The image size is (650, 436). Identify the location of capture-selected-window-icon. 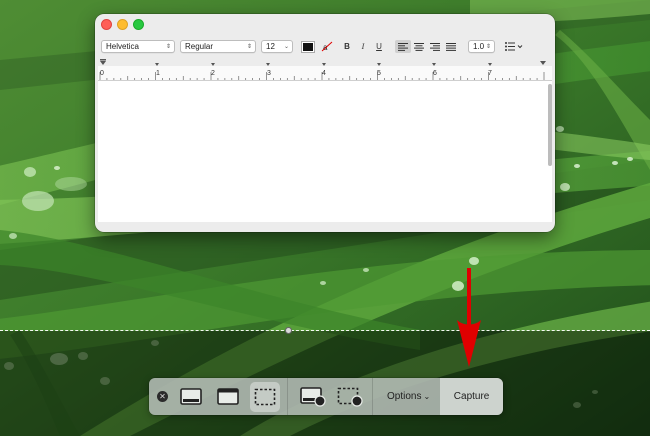
(228, 396).